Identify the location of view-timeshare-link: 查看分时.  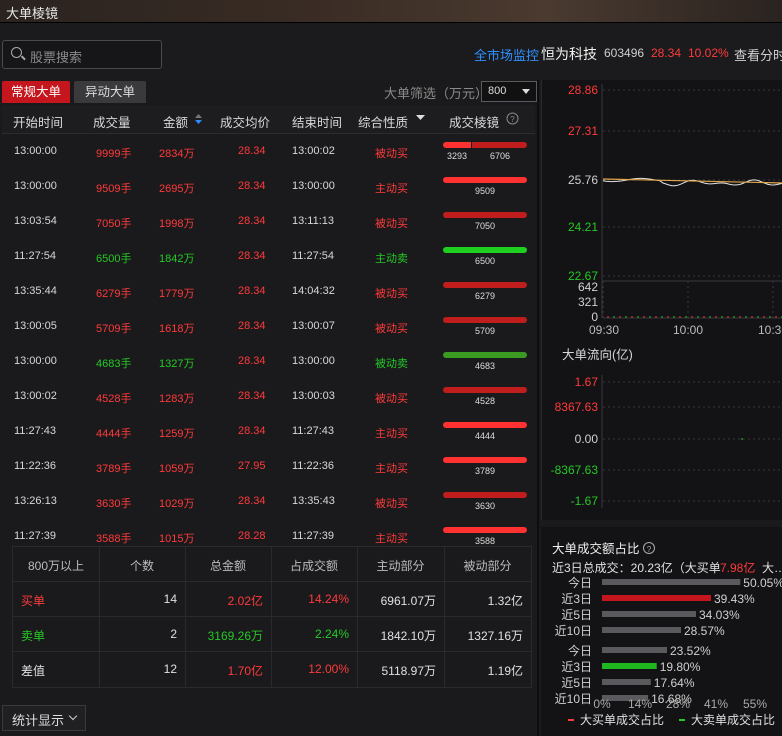
(758, 54).